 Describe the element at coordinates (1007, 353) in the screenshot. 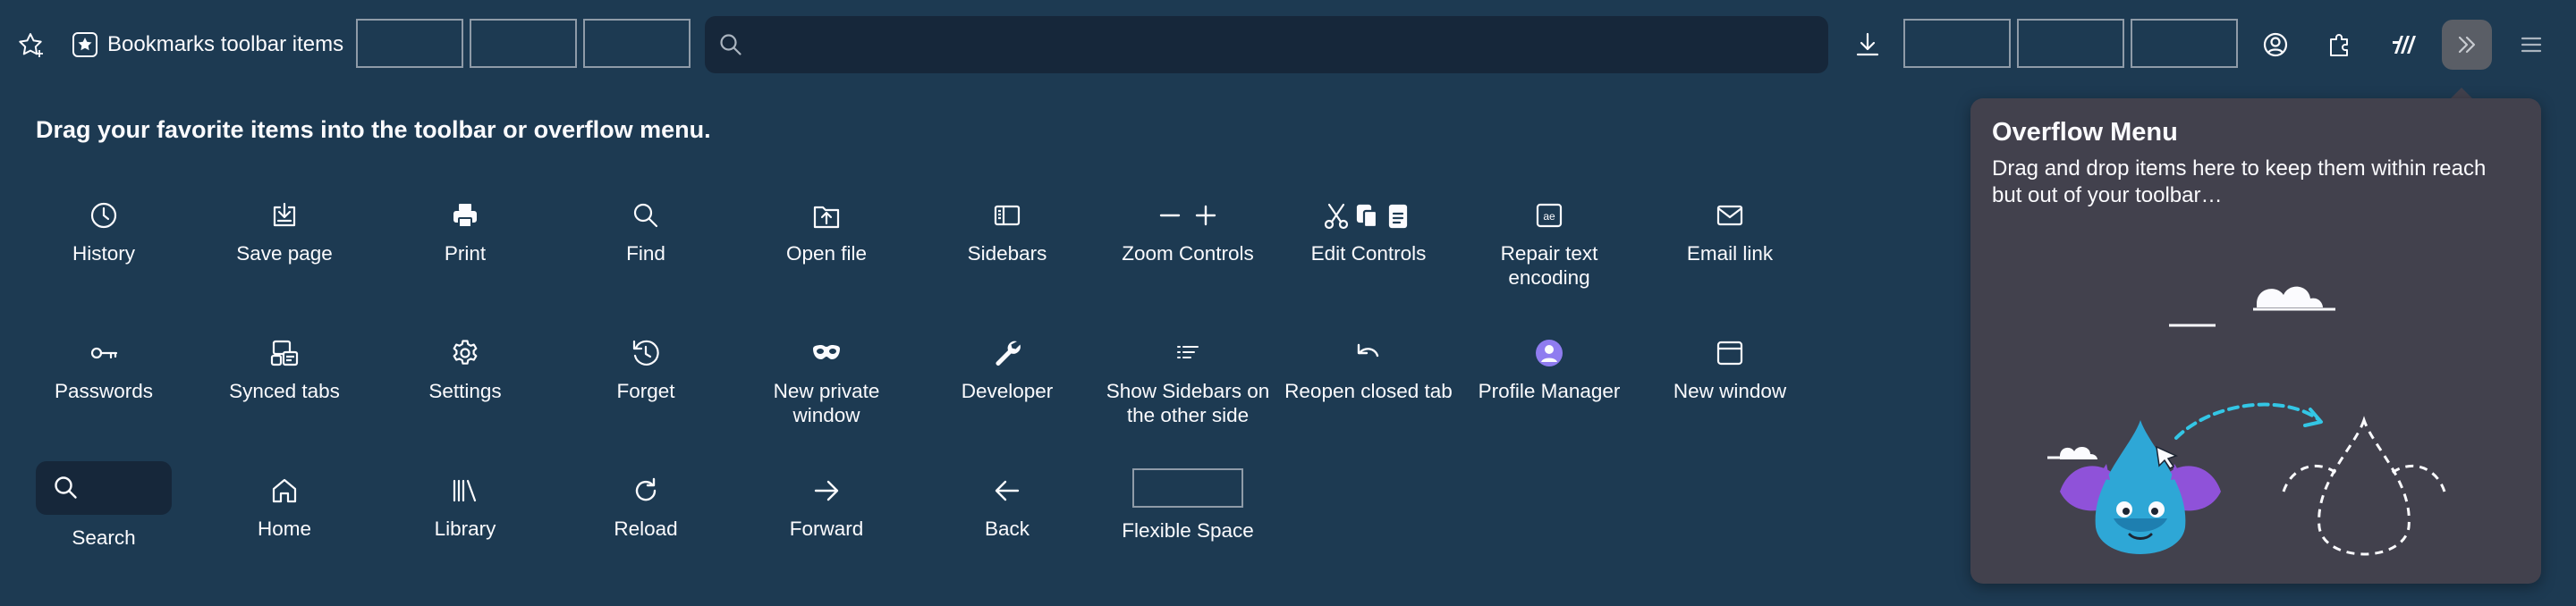

I see `wrench-icon` at that location.